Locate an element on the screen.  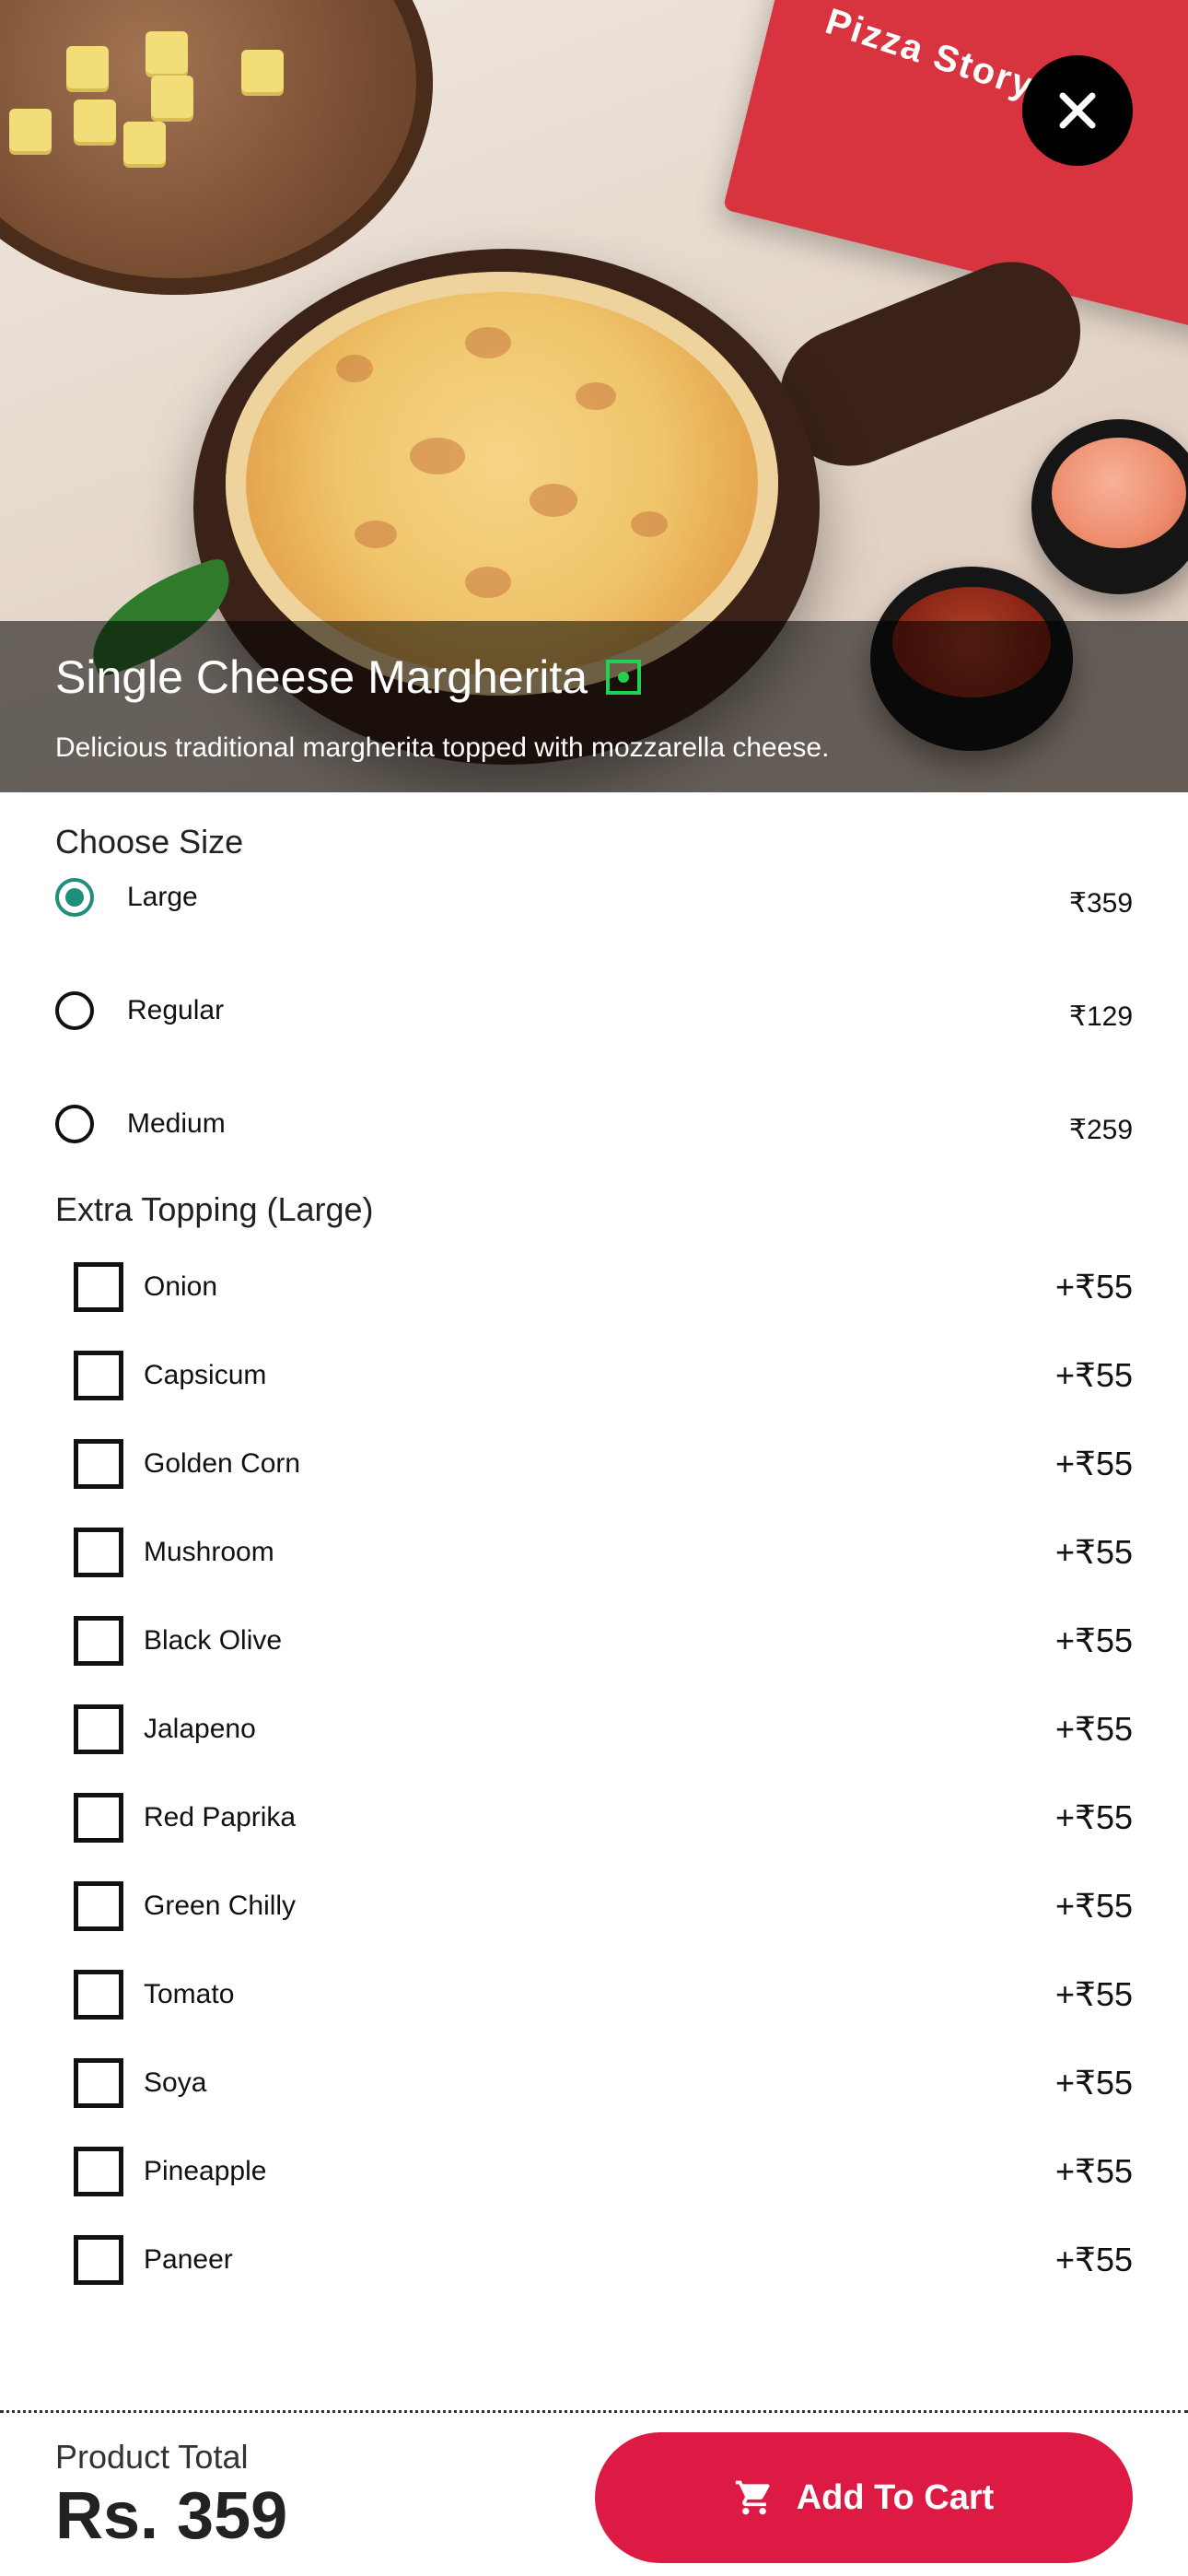
topping-row-soya: Soya +₹55 is located at coordinates (594, 2090).